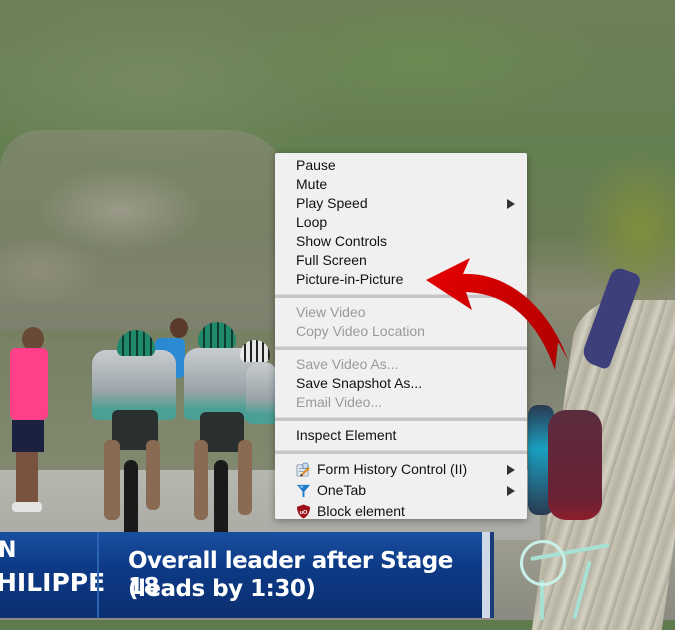  What do you see at coordinates (361, 511) in the screenshot?
I see `menu-item-label: Block element` at bounding box center [361, 511].